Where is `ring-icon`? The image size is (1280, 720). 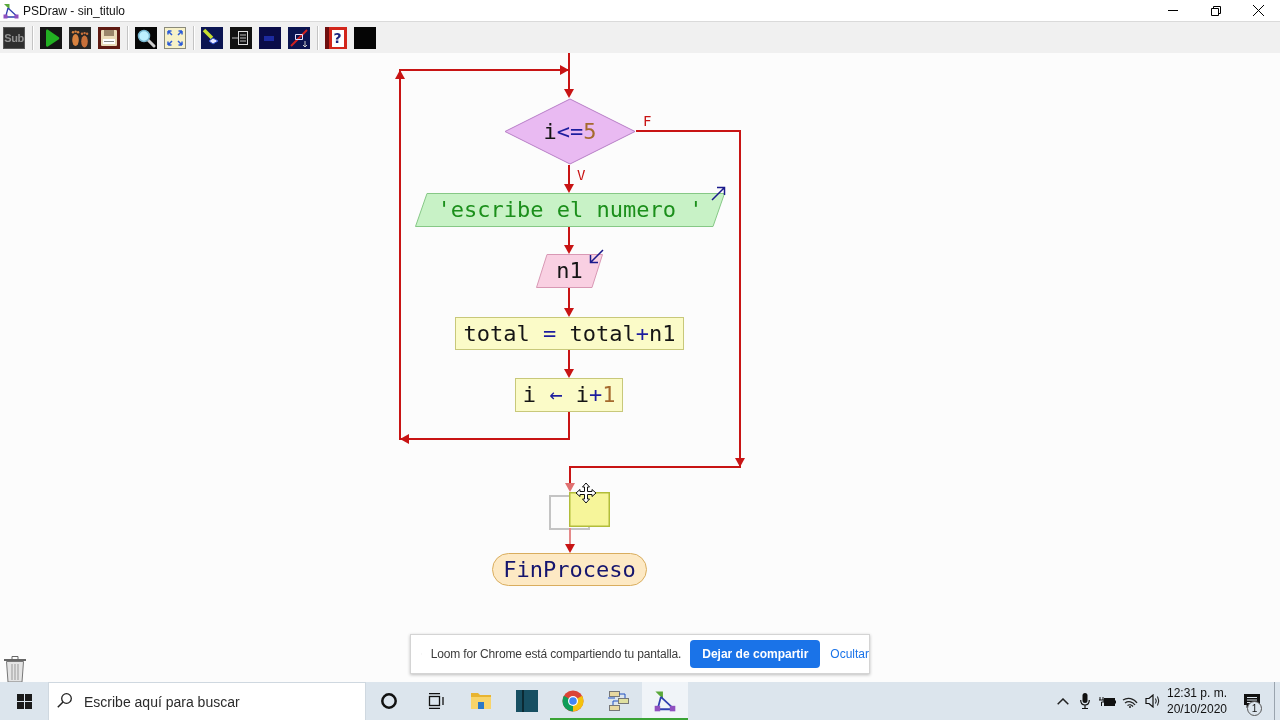 ring-icon is located at coordinates (389, 701).